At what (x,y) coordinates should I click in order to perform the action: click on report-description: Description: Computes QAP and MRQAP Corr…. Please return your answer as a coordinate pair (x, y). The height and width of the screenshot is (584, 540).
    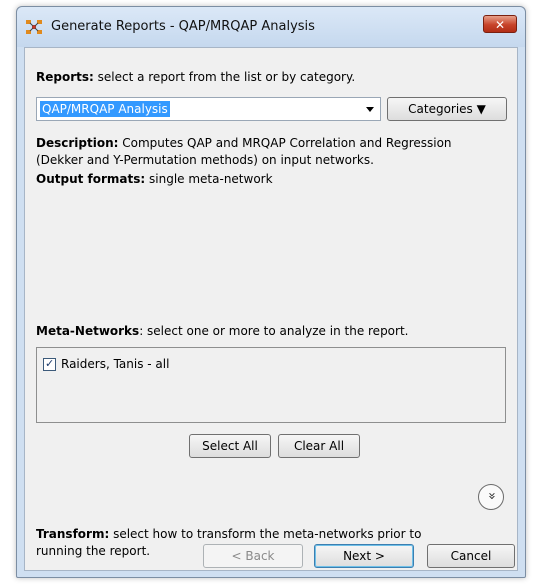
    Looking at the image, I should click on (244, 161).